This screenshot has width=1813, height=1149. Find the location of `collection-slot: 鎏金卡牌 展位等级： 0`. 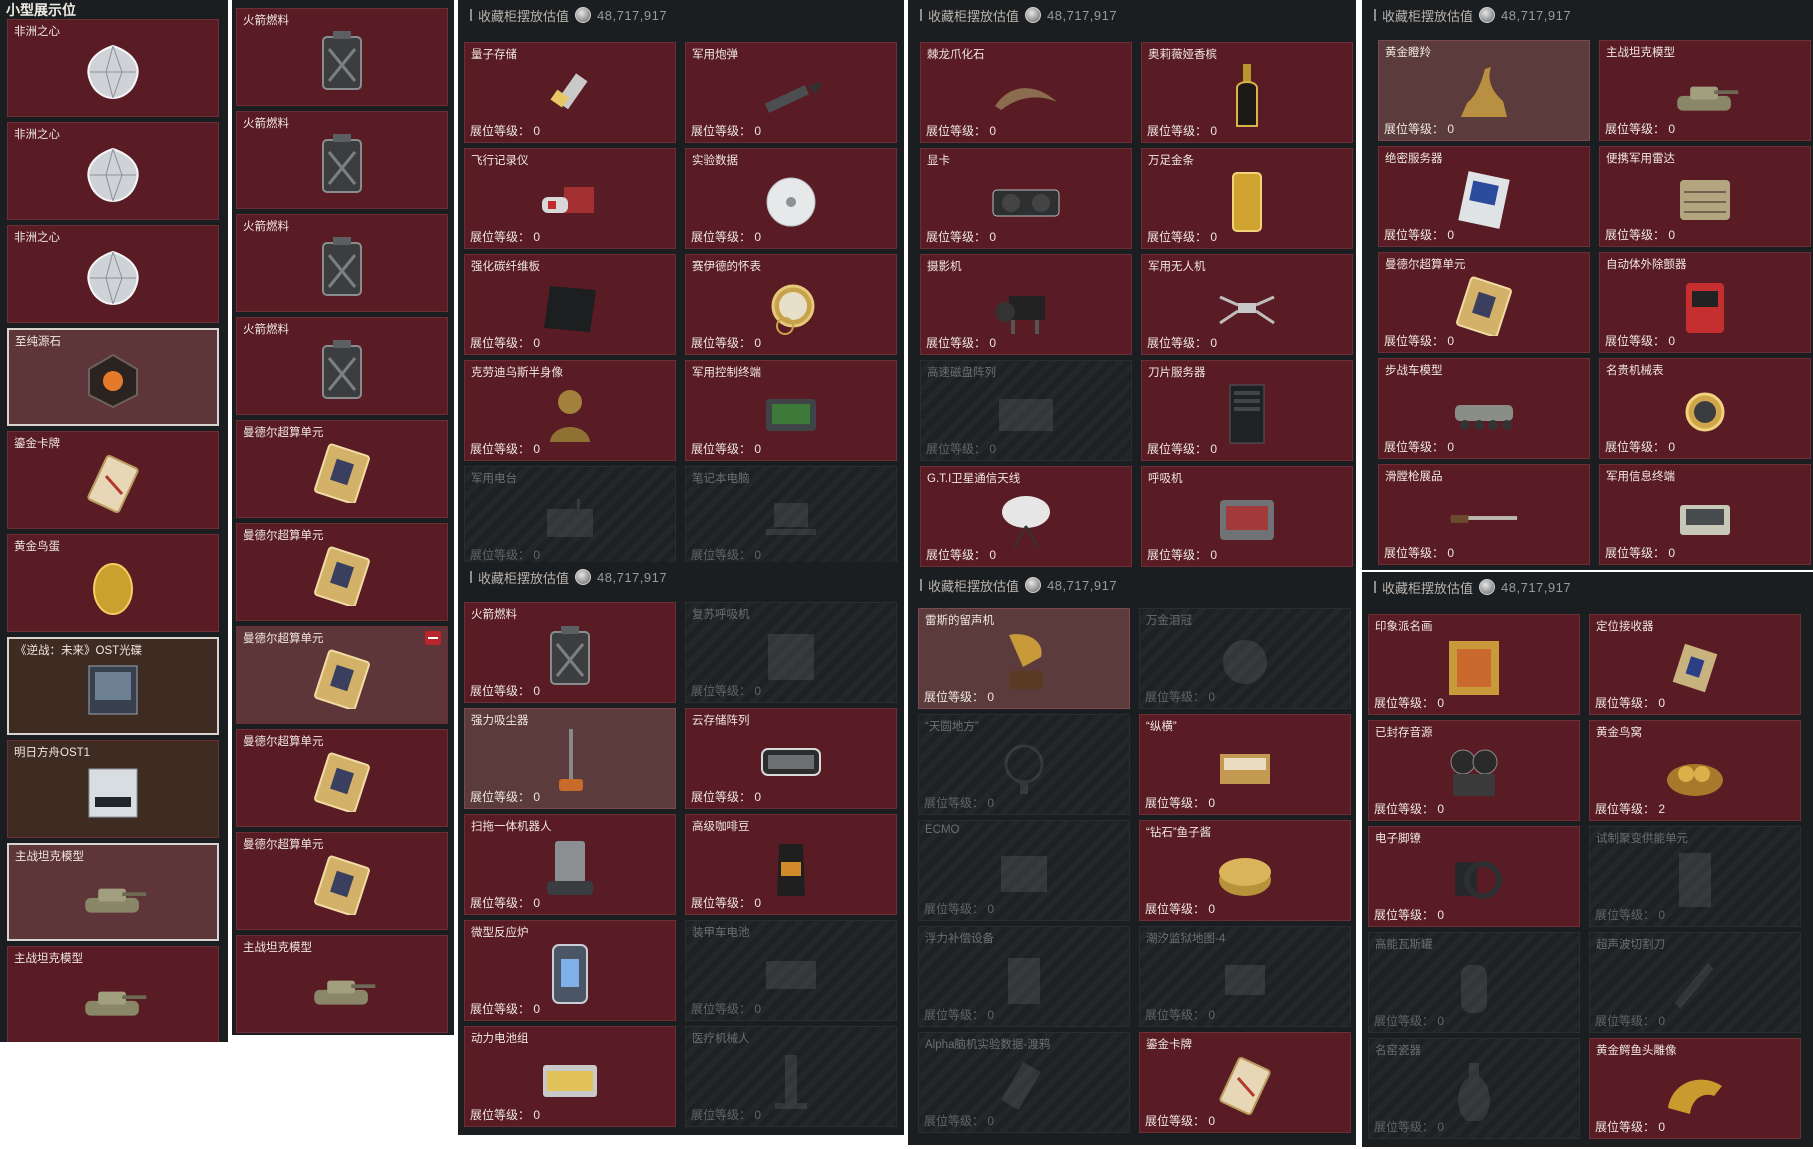

collection-slot: 鎏金卡牌 展位等级： 0 is located at coordinates (1245, 1082).